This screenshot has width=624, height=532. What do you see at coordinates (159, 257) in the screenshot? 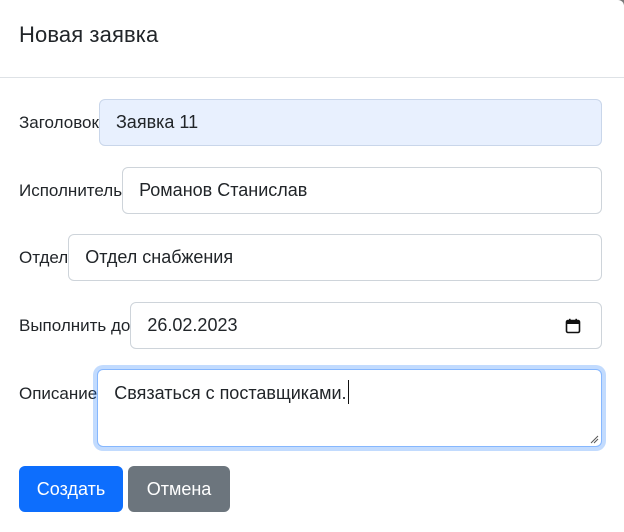
I see `department-input-value: Отдел снабжения` at bounding box center [159, 257].